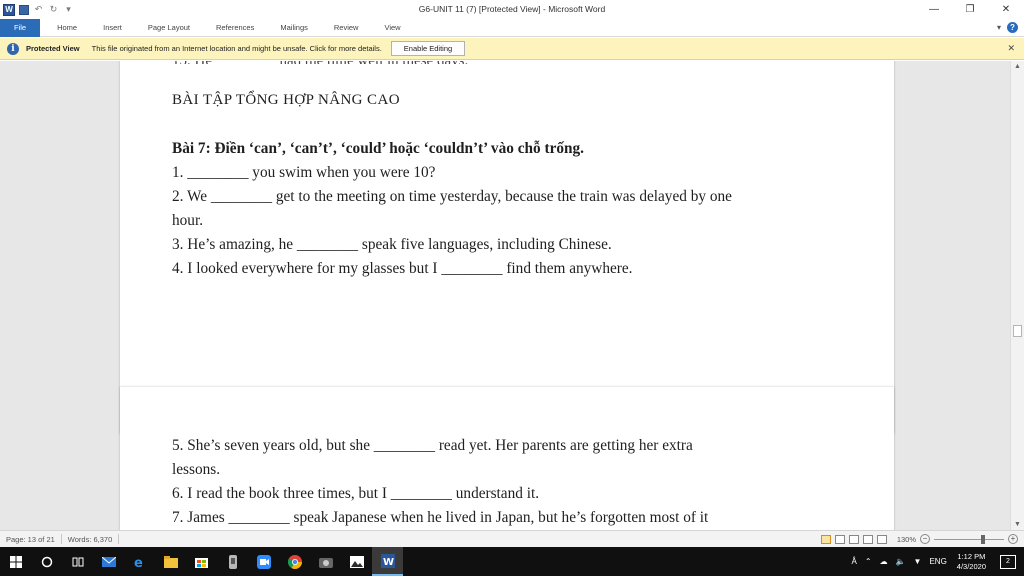  I want to click on restore-button: ❐, so click(970, 9).